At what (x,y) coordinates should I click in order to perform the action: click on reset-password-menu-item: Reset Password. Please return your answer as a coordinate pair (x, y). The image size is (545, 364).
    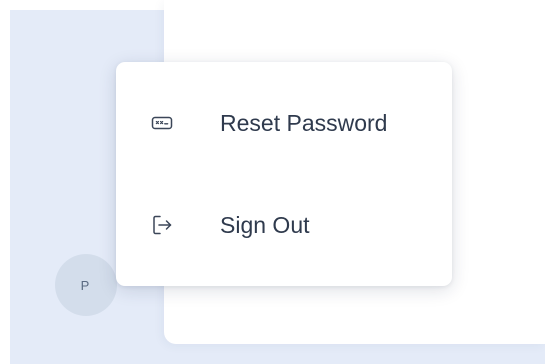
    Looking at the image, I should click on (284, 123).